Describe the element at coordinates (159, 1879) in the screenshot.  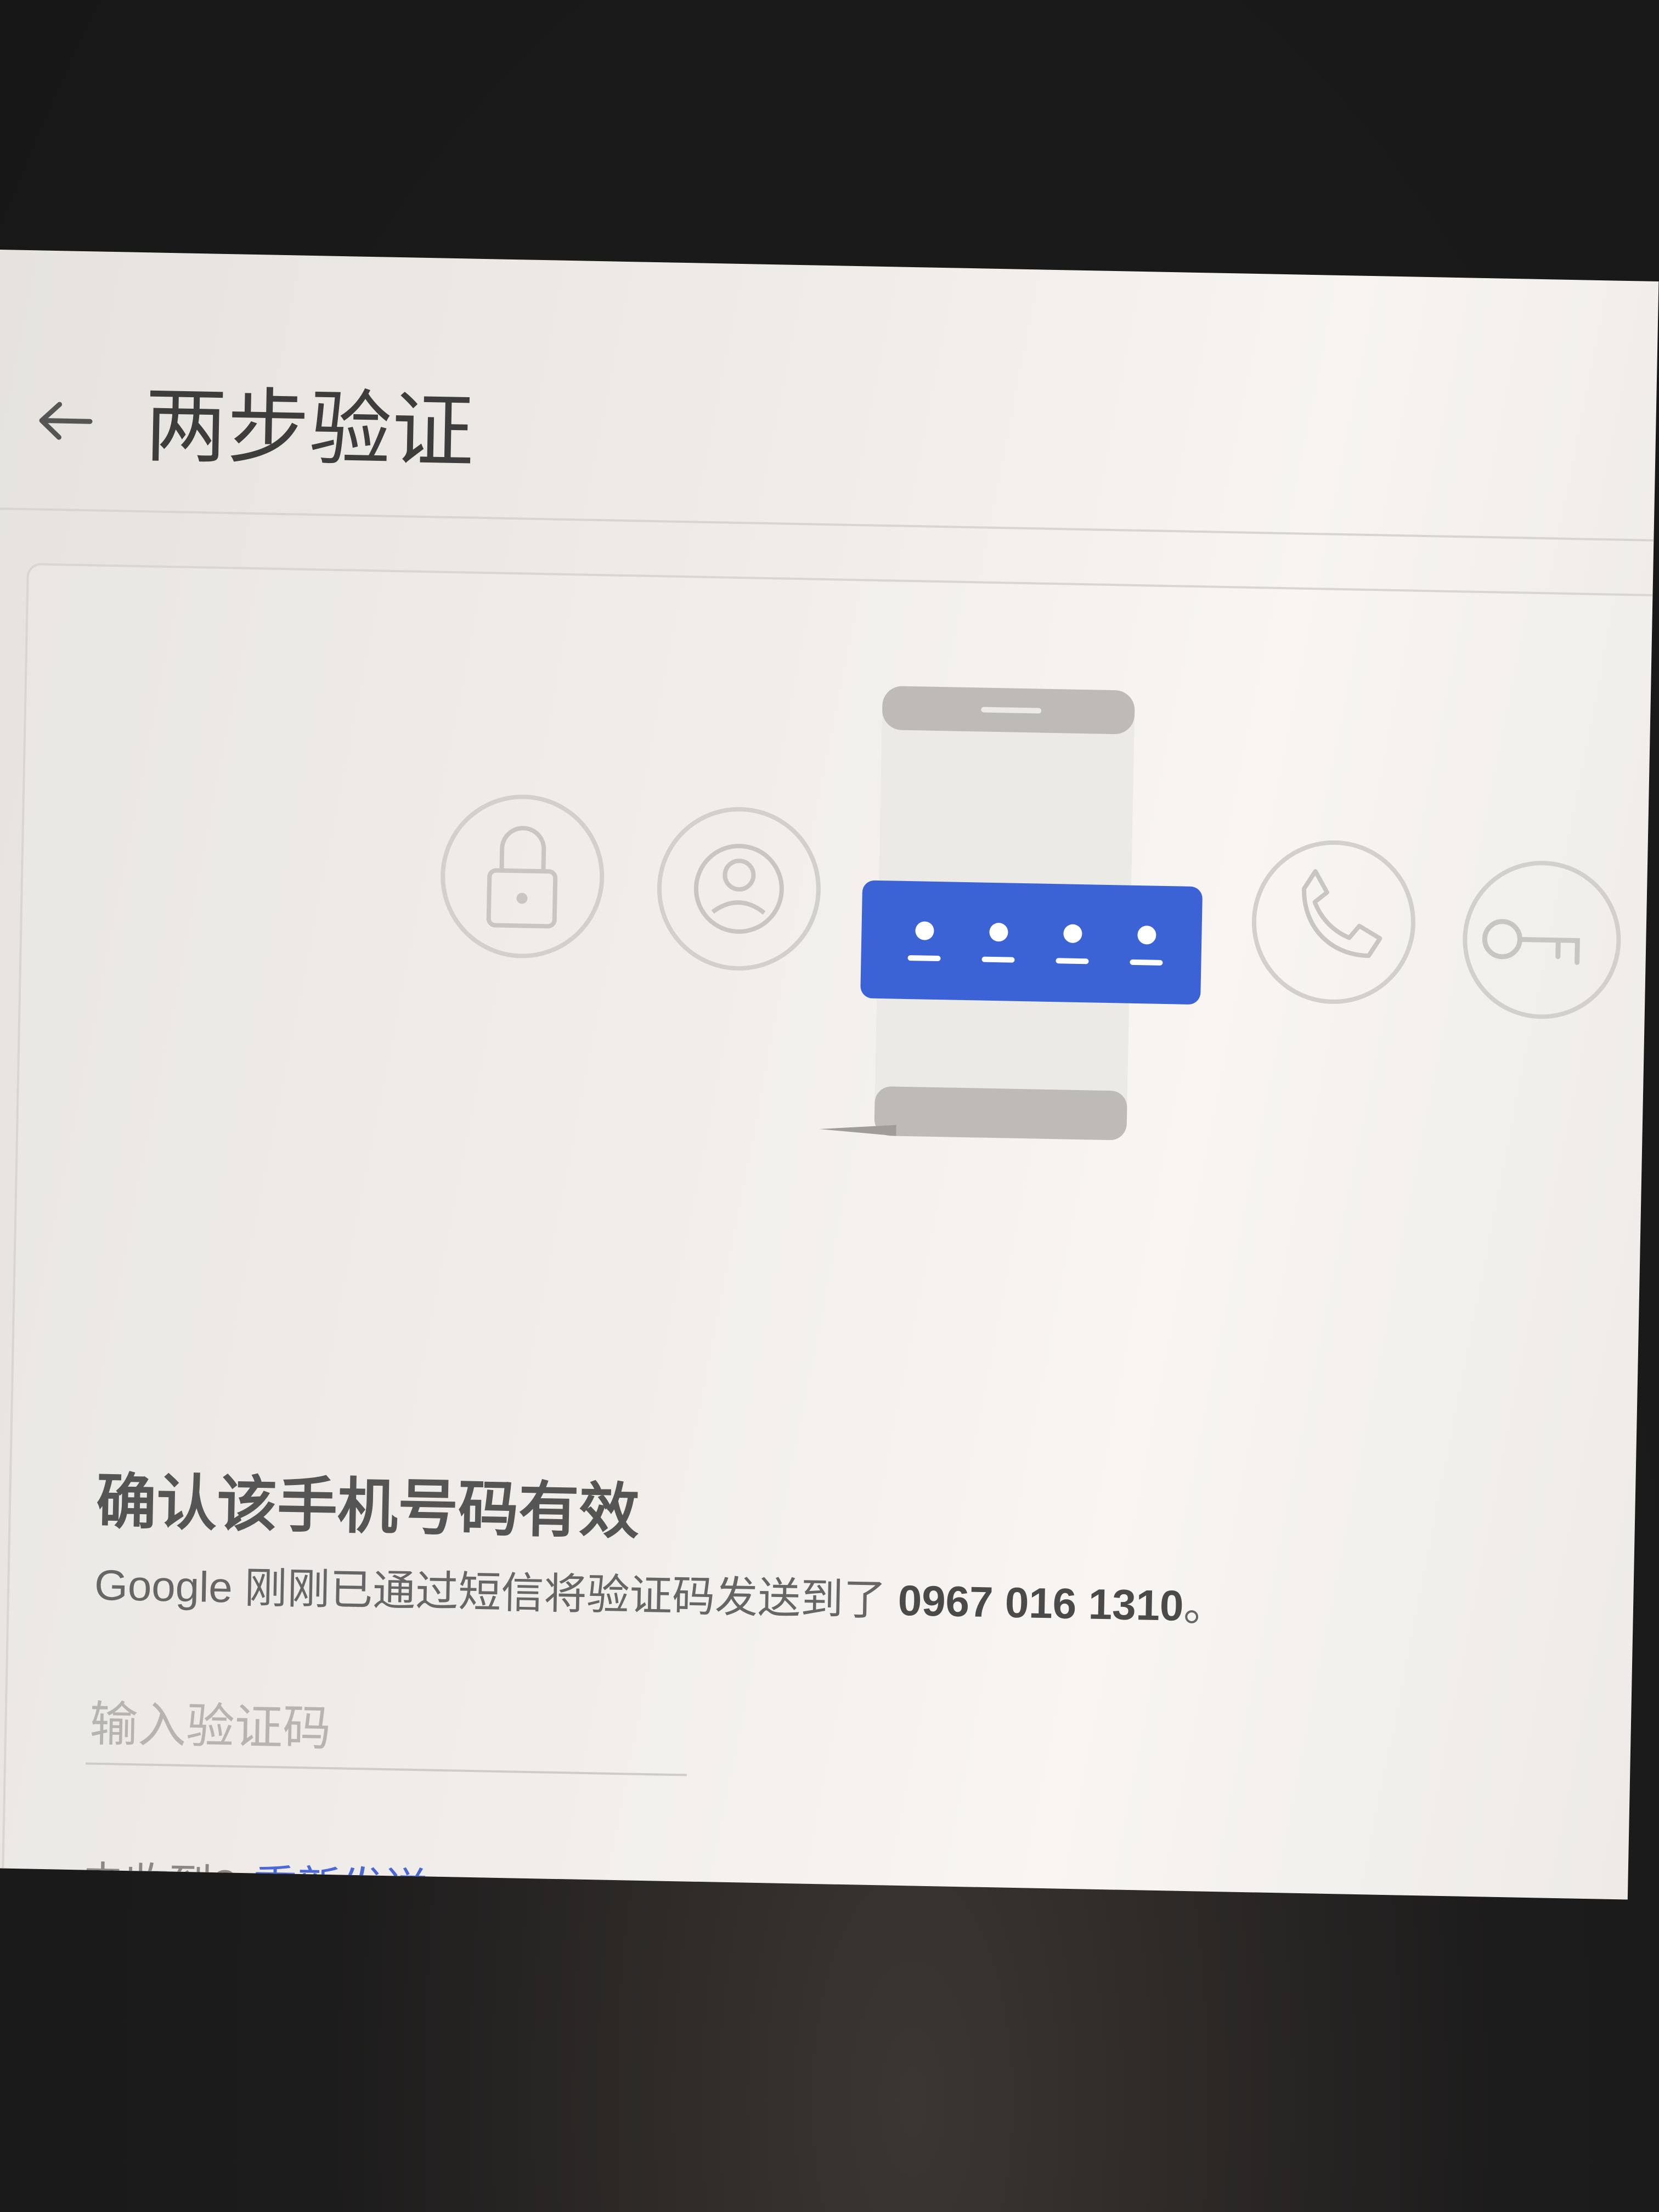
I see `not-received-text: 未收到?` at that location.